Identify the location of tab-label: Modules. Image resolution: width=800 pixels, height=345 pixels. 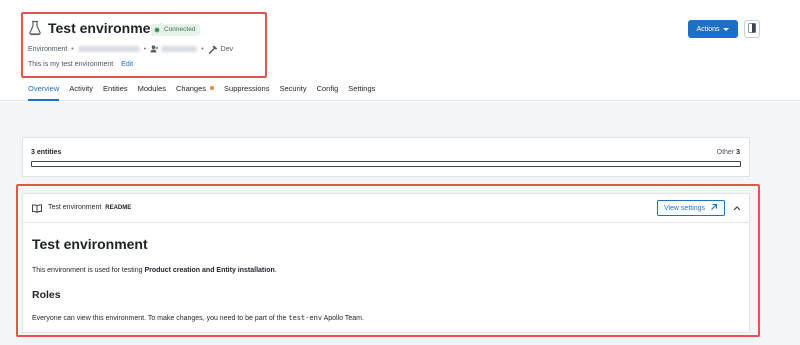
(151, 88).